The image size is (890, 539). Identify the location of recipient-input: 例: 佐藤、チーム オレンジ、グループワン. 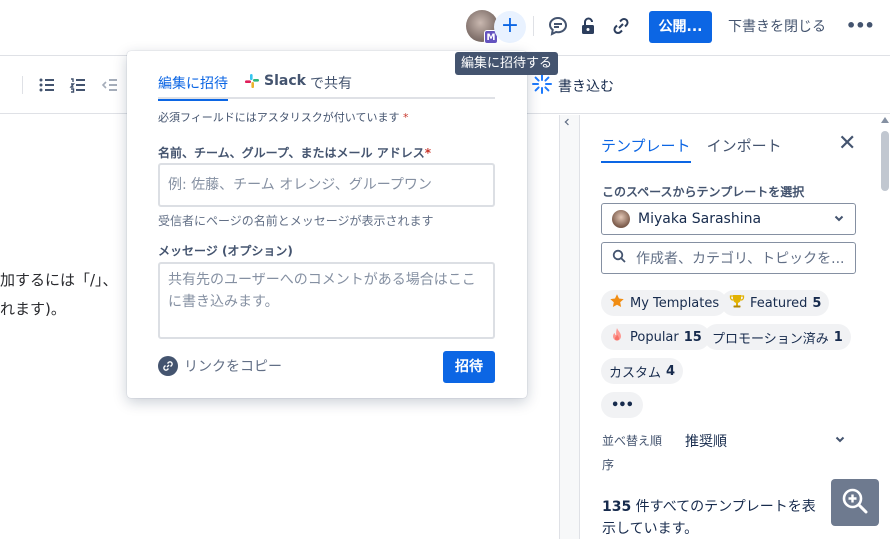
(326, 185).